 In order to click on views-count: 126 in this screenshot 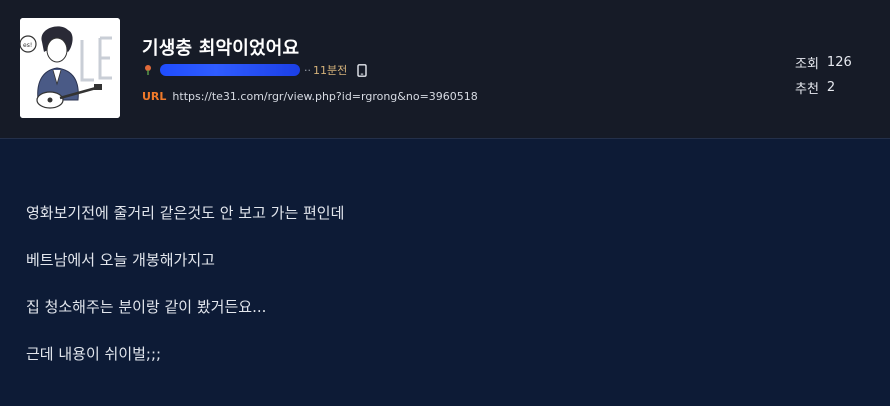, I will do `click(839, 62)`.